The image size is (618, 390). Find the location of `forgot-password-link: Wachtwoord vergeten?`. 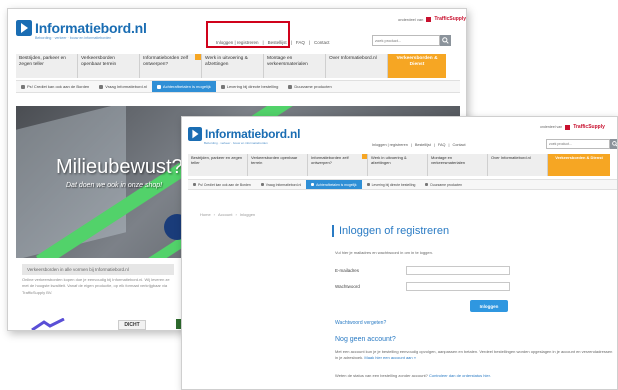

forgot-password-link: Wachtwoord vergeten? is located at coordinates (360, 323).